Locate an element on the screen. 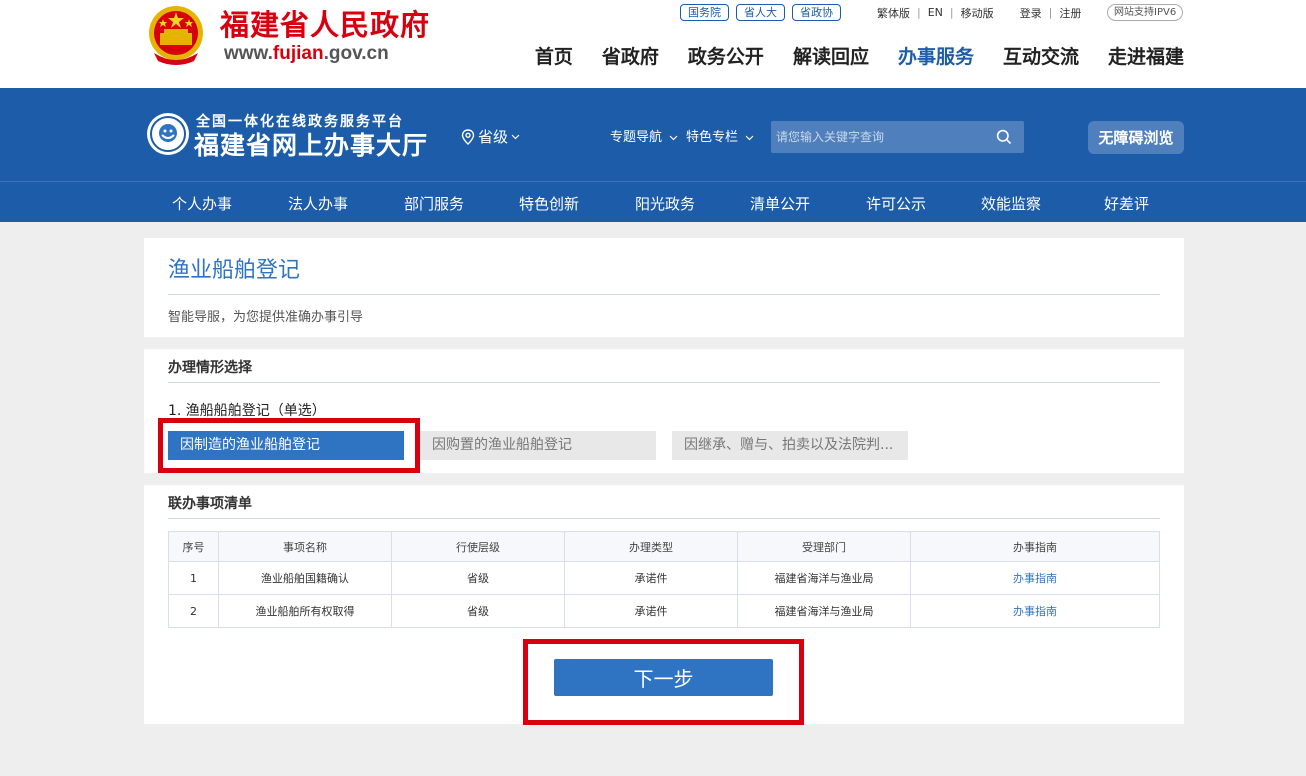 The image size is (1306, 776). site-title: 福建省人民政府 is located at coordinates (325, 23).